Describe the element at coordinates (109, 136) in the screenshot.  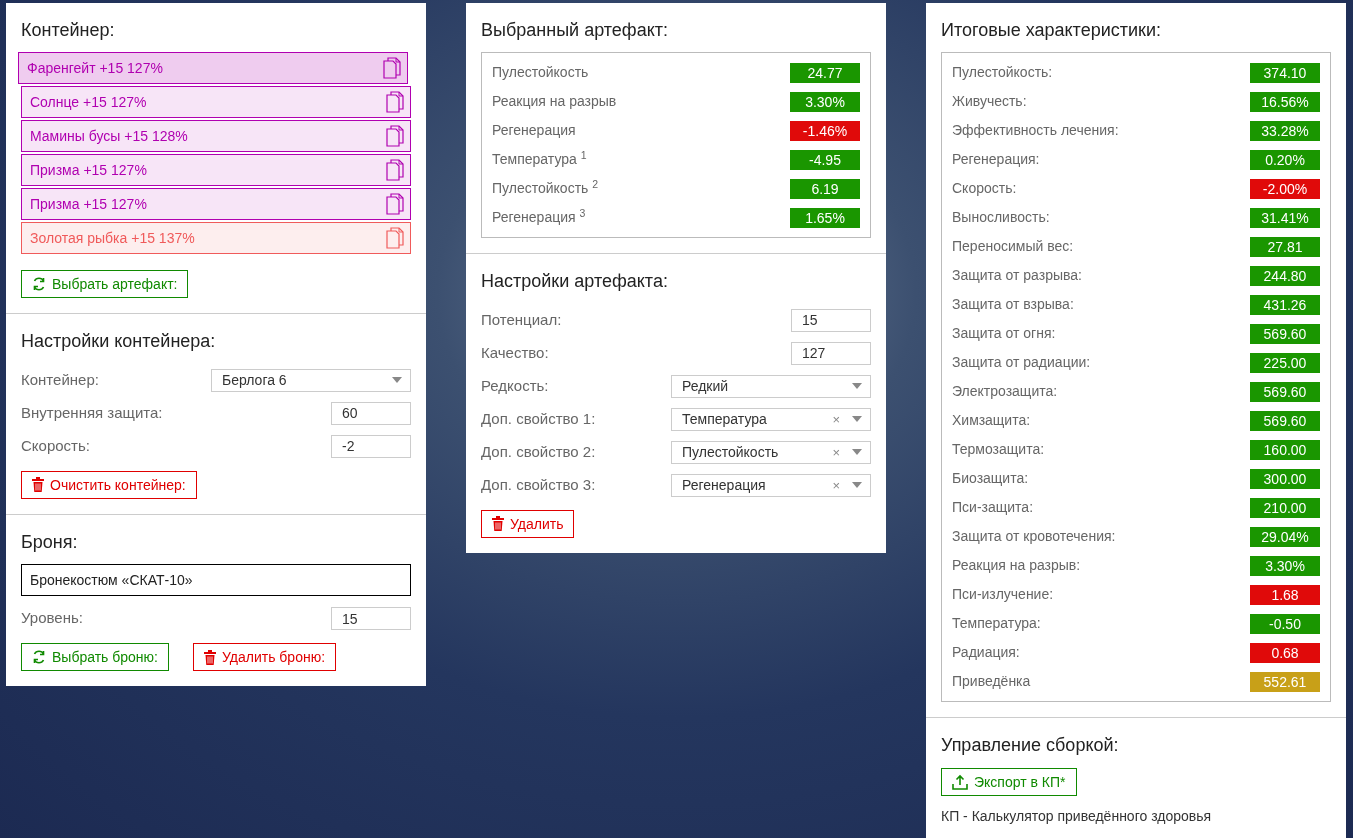
I see `artifact-label: Мамины бусы +15 128%` at that location.